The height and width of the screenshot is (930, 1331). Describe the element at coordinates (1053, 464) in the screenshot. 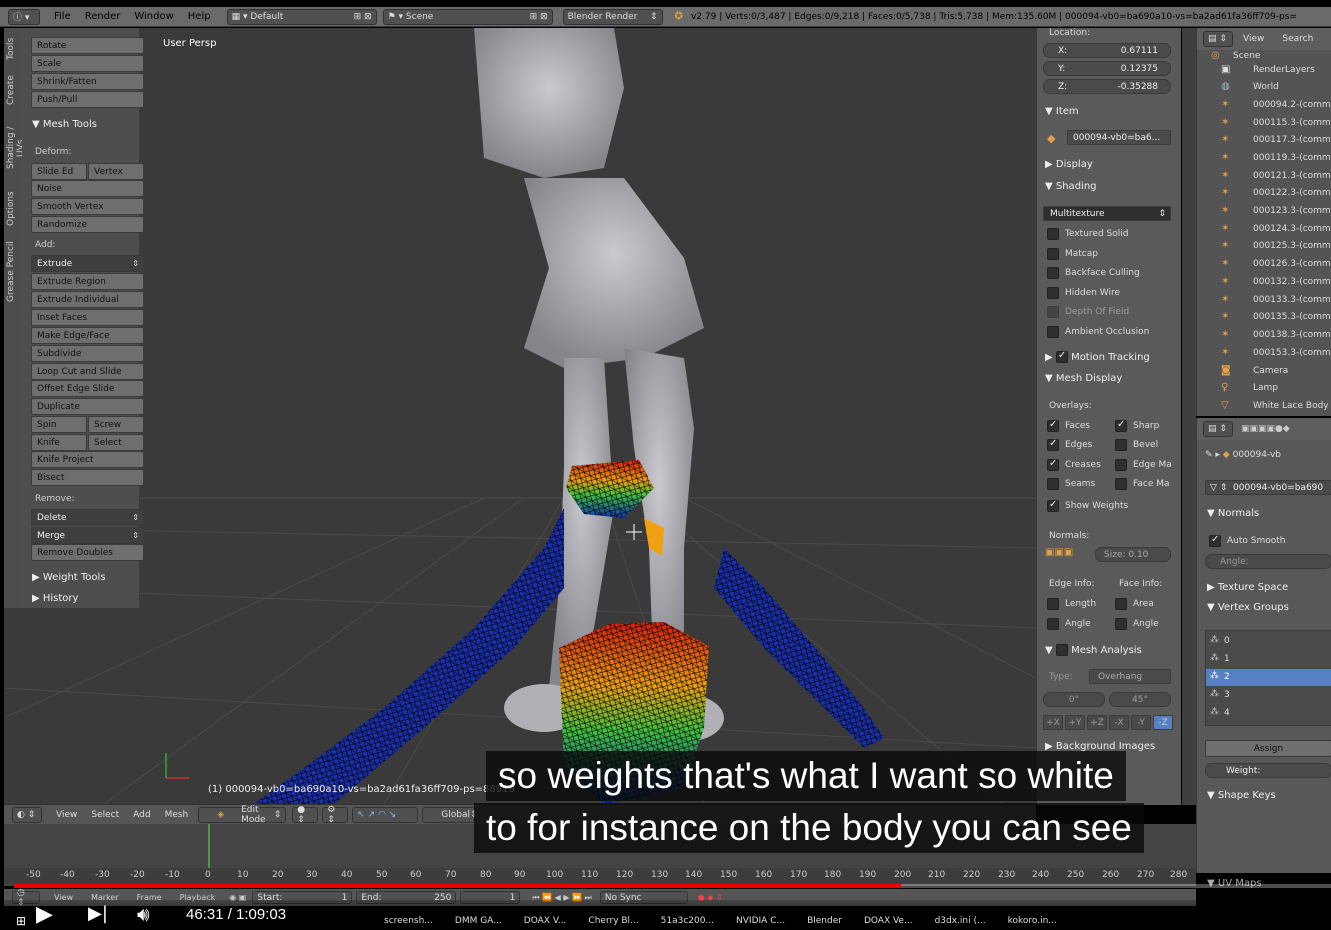

I see `creases-checkbox` at that location.